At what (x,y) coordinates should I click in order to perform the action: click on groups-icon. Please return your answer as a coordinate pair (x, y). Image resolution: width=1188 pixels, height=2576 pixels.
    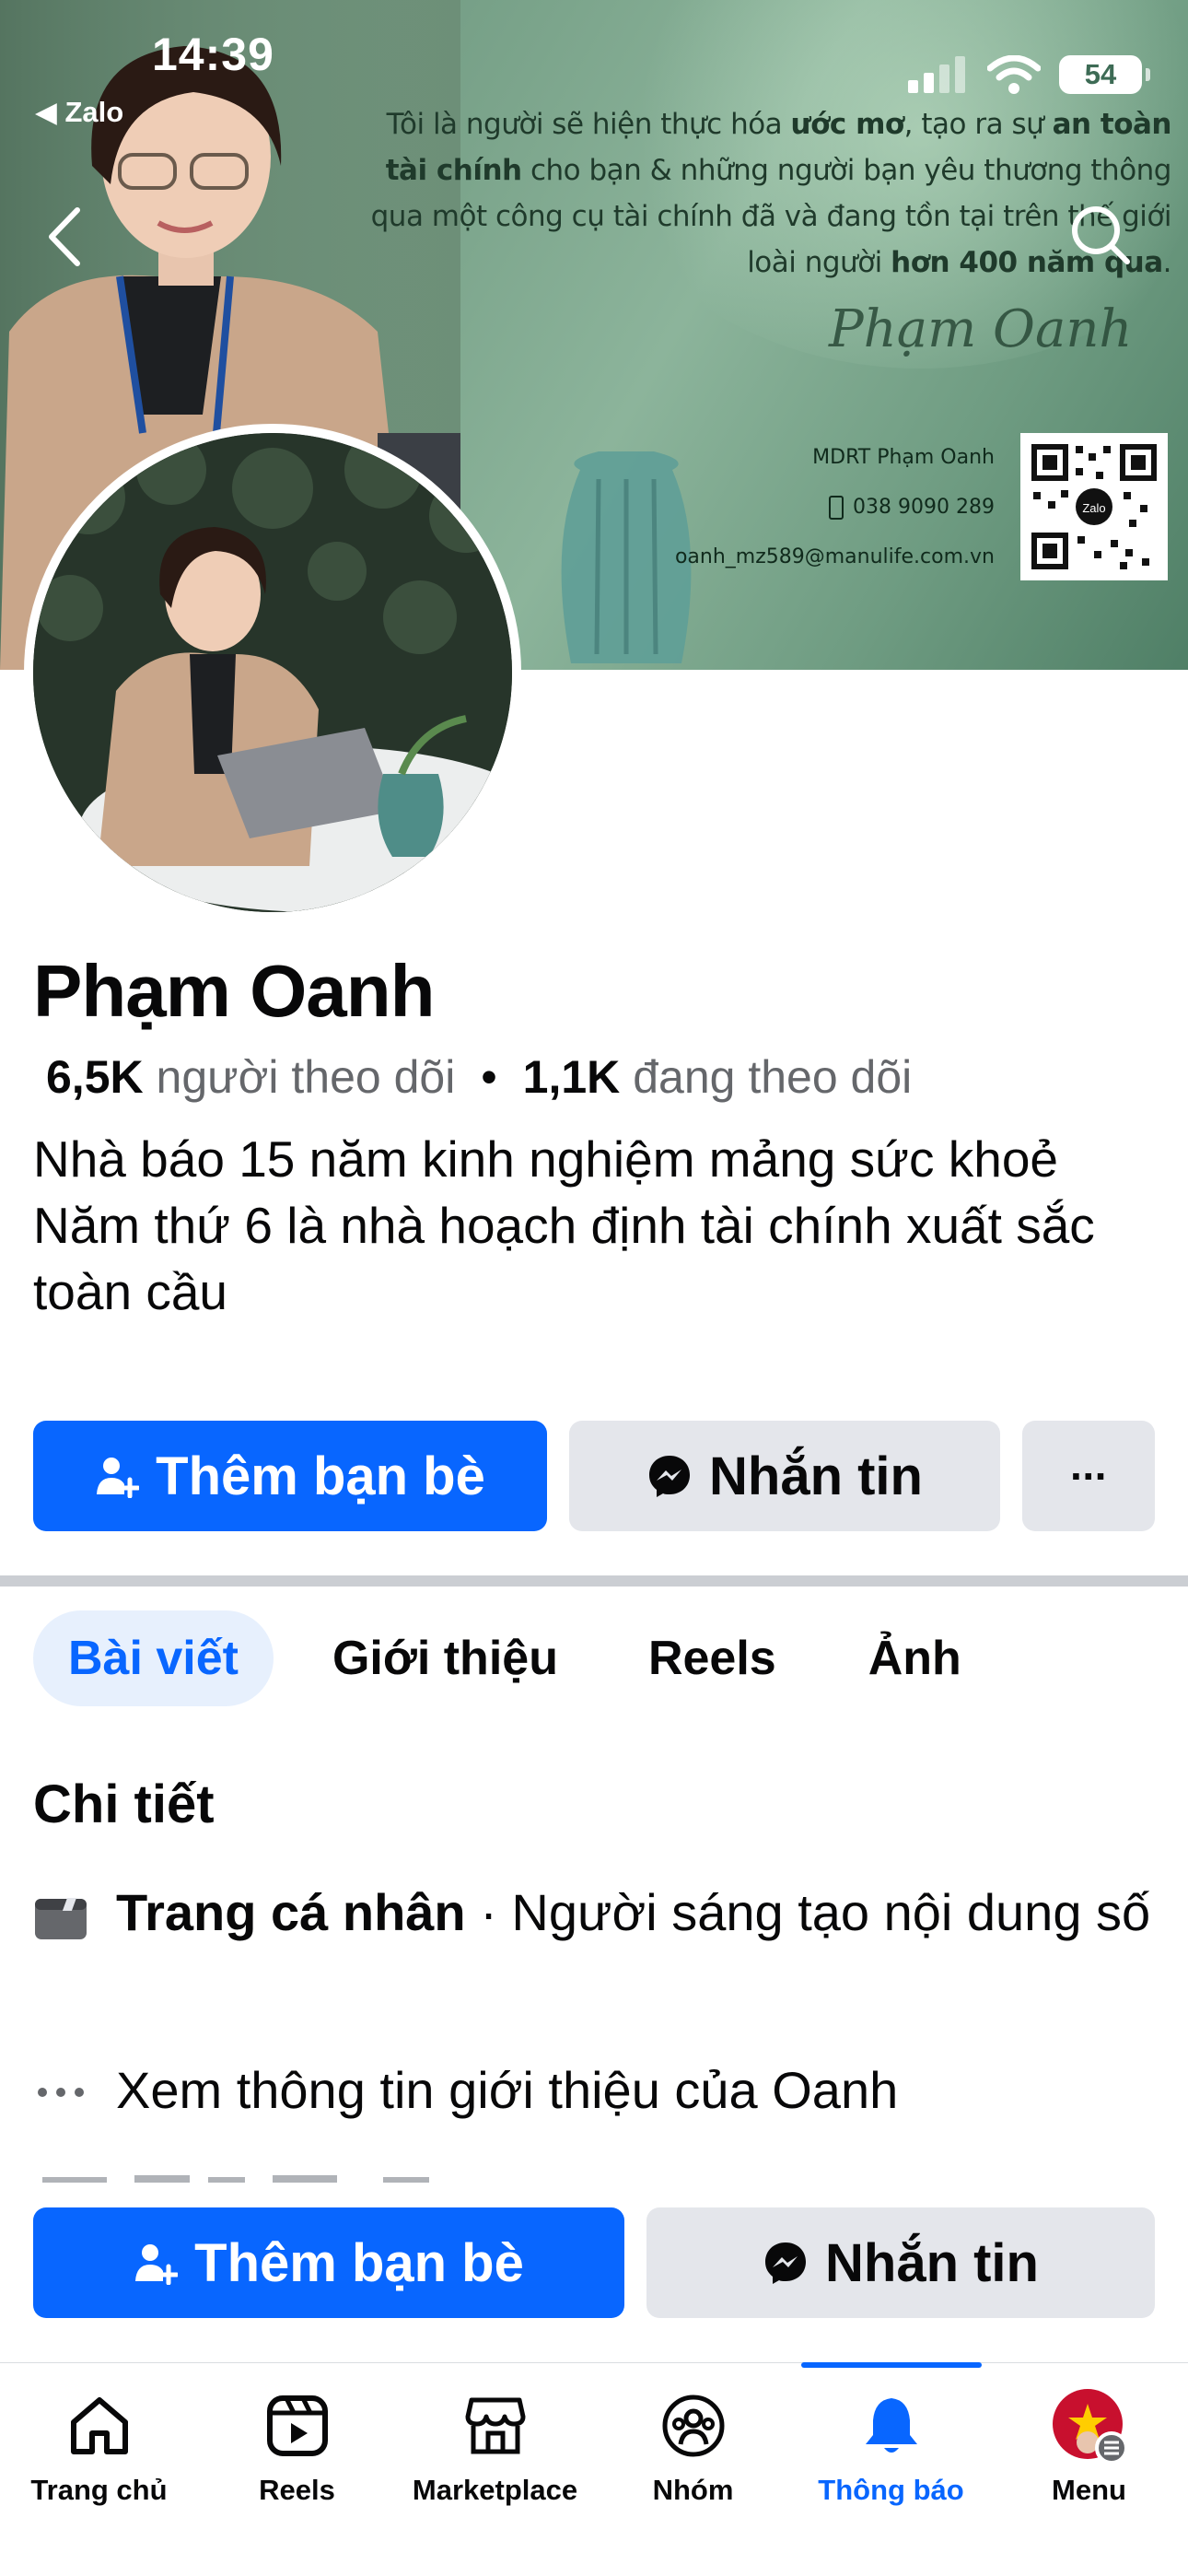
    Looking at the image, I should click on (693, 2426).